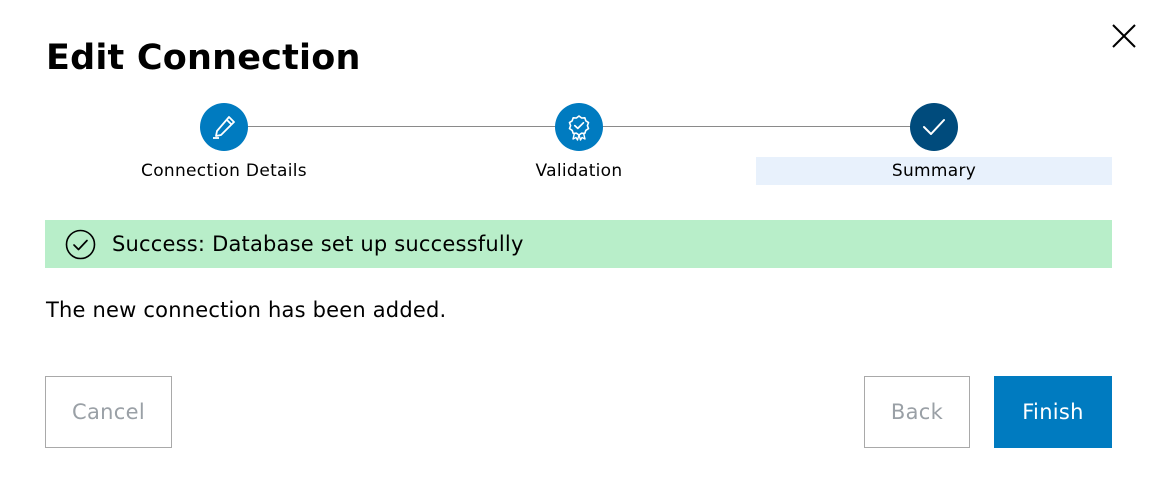 This screenshot has height=496, width=1159. Describe the element at coordinates (1053, 412) in the screenshot. I see `finish-button: Finish` at that location.